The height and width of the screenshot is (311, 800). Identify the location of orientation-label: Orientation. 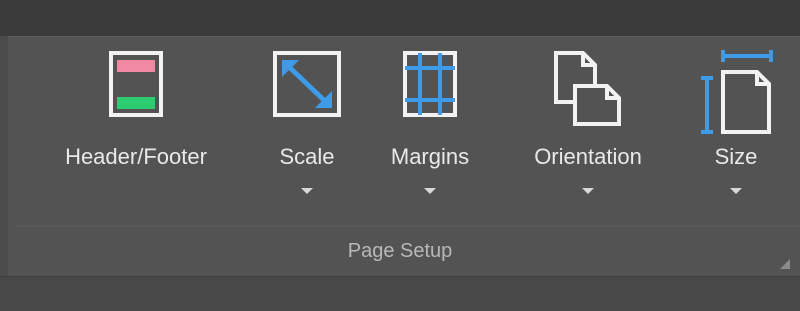
(588, 156).